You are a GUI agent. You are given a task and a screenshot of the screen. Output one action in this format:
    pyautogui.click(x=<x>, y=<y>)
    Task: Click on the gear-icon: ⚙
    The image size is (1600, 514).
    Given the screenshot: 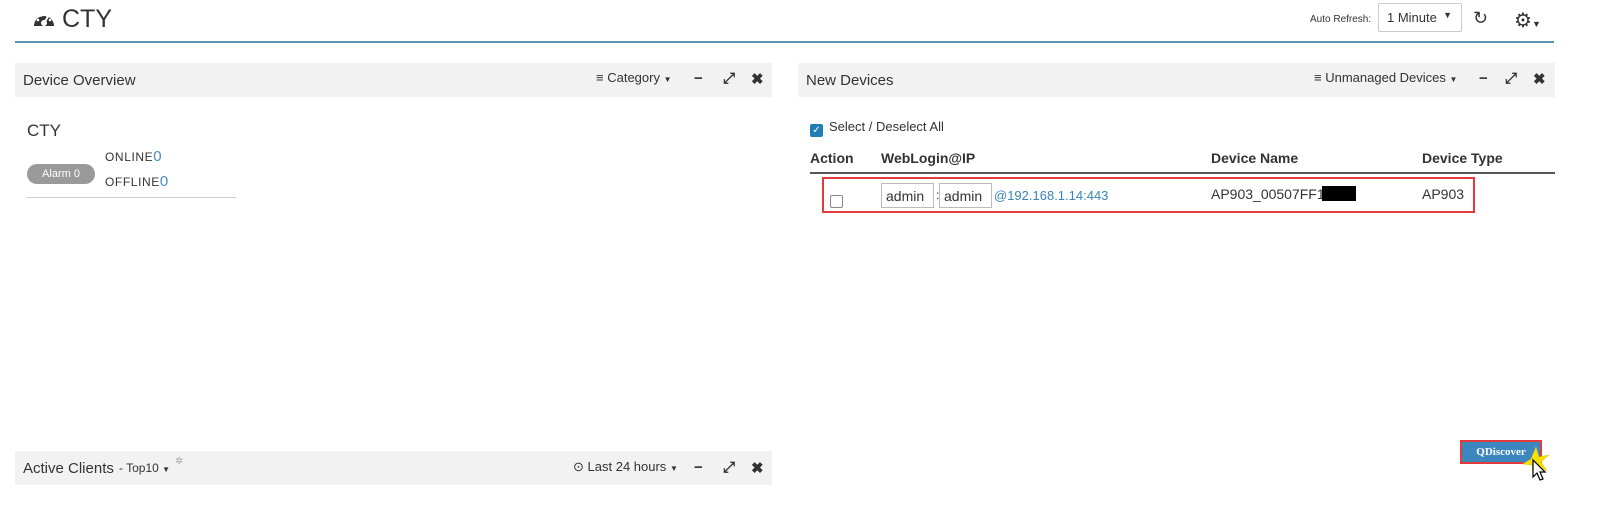 What is the action you would take?
    pyautogui.click(x=1523, y=21)
    